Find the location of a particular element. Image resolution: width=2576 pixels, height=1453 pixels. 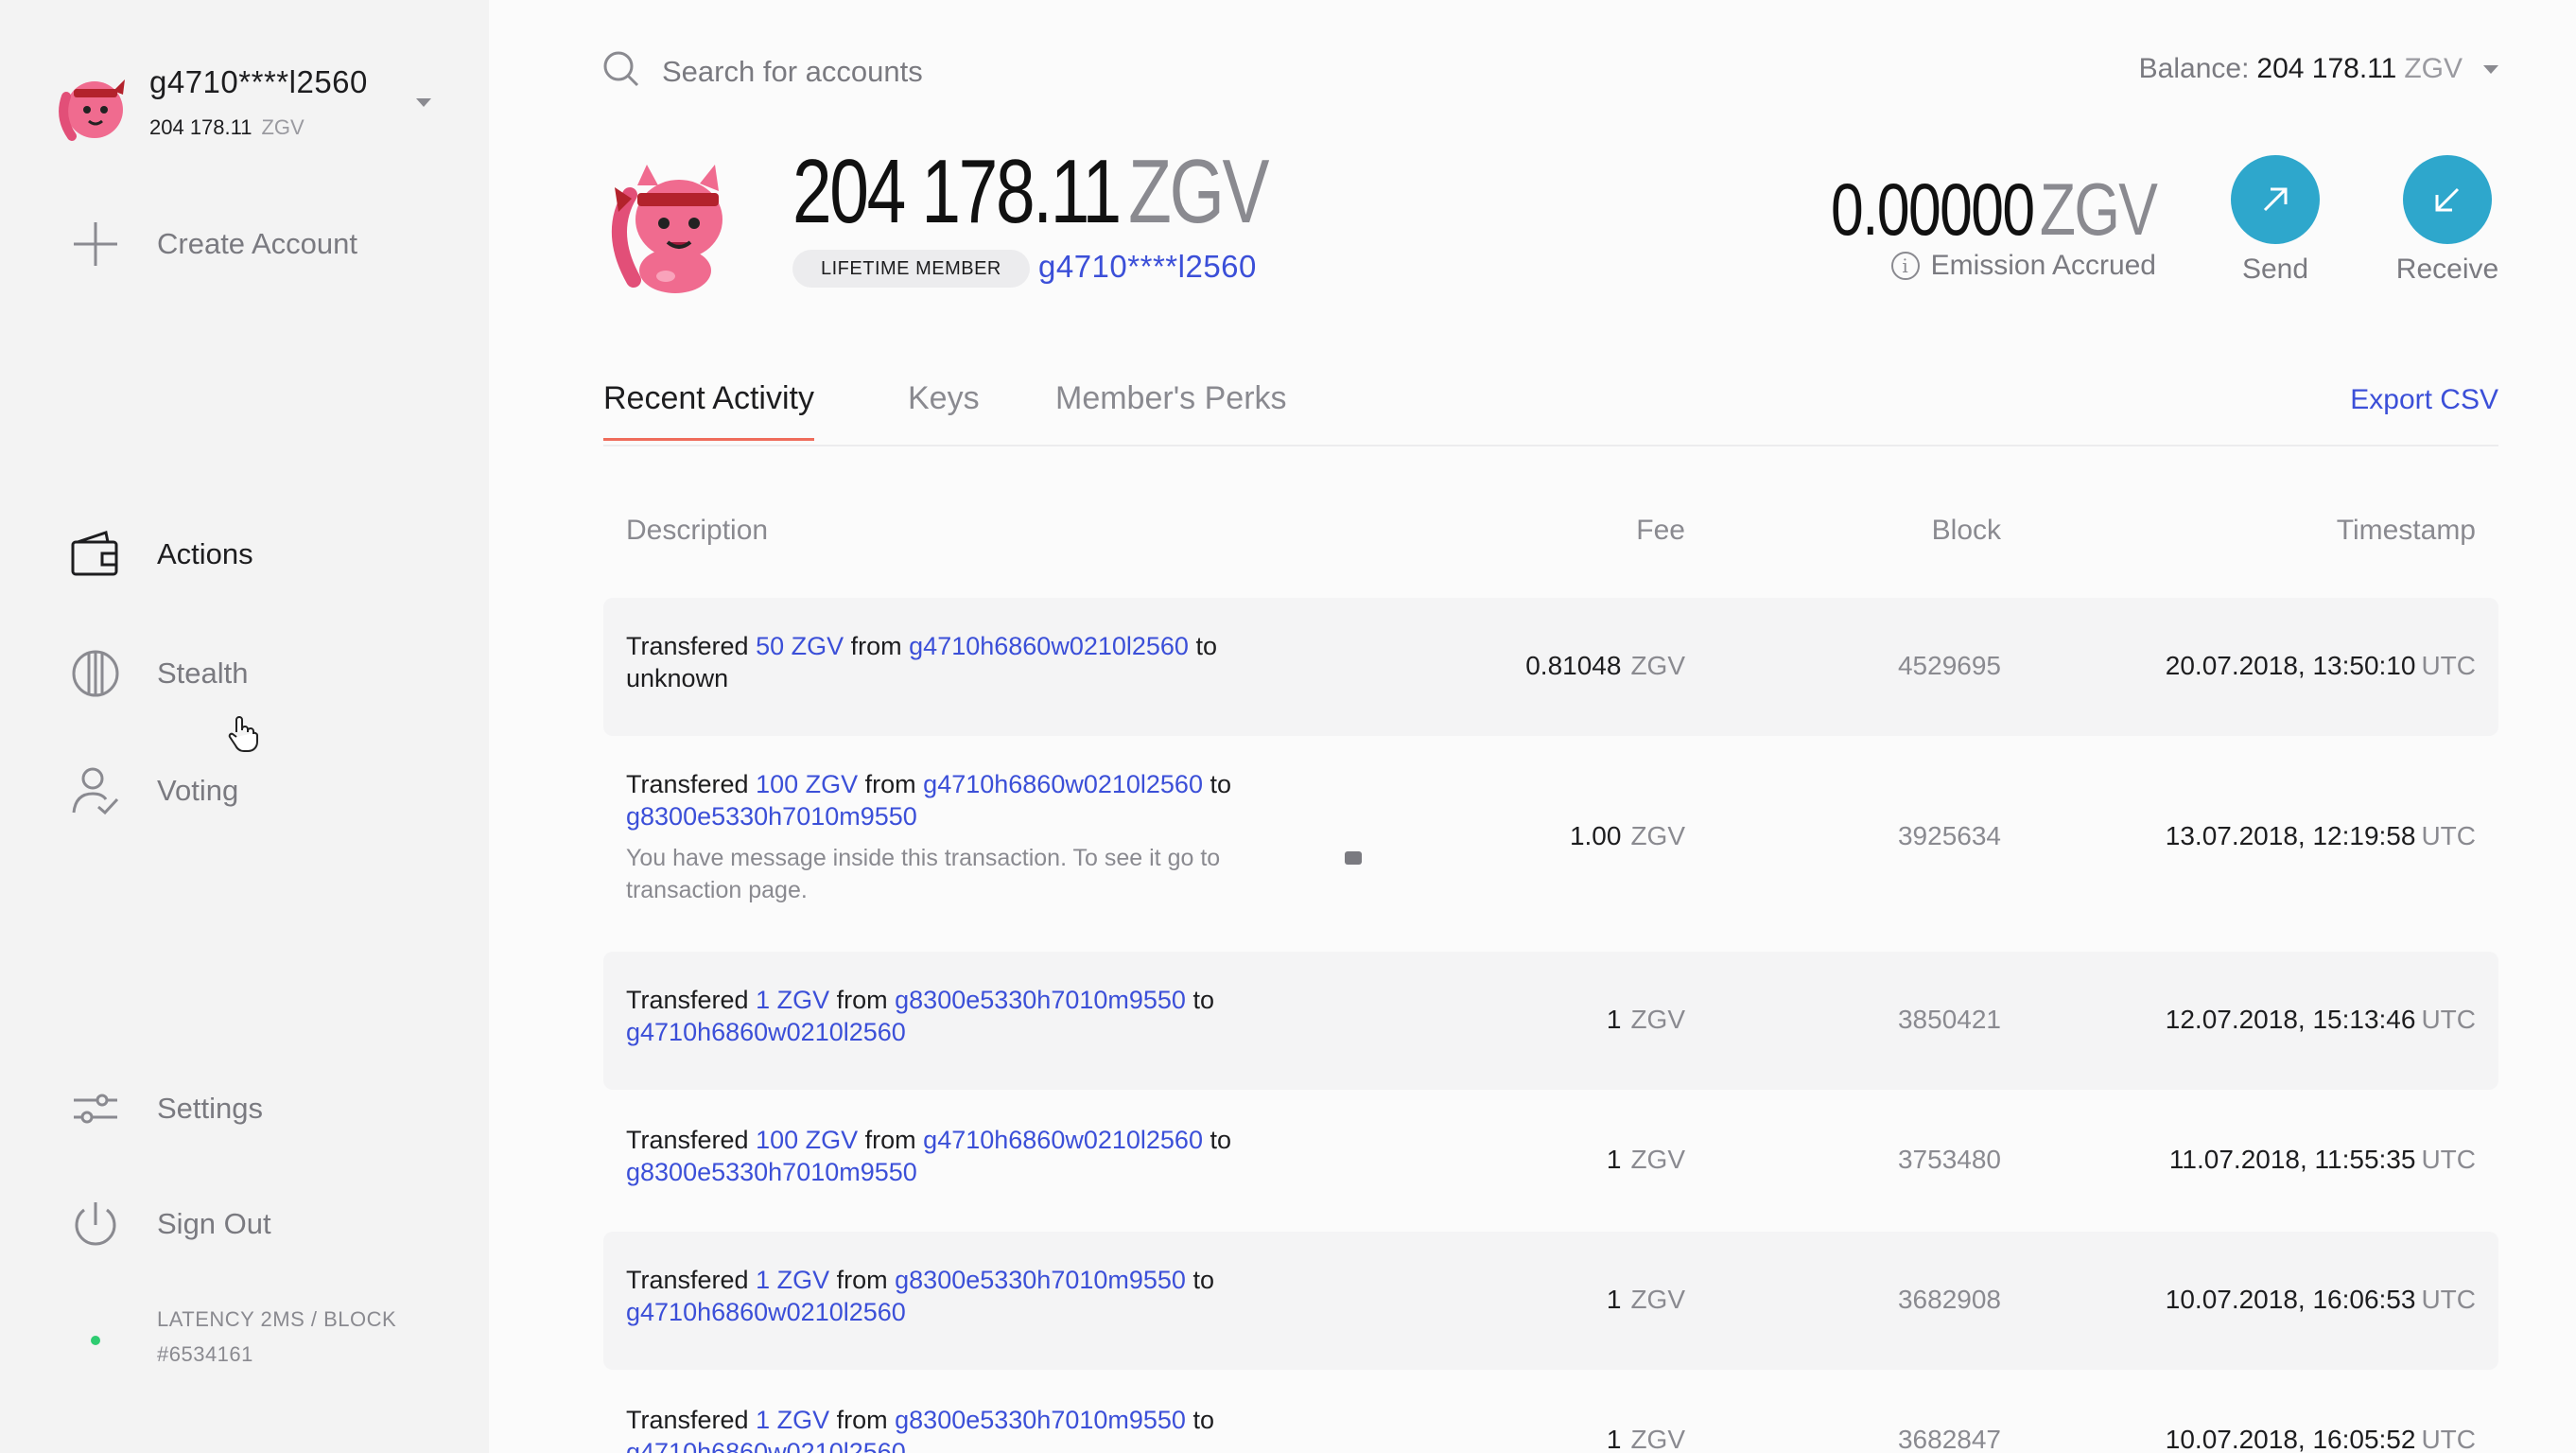

column-timestamp: Timestamp is located at coordinates (2406, 531).